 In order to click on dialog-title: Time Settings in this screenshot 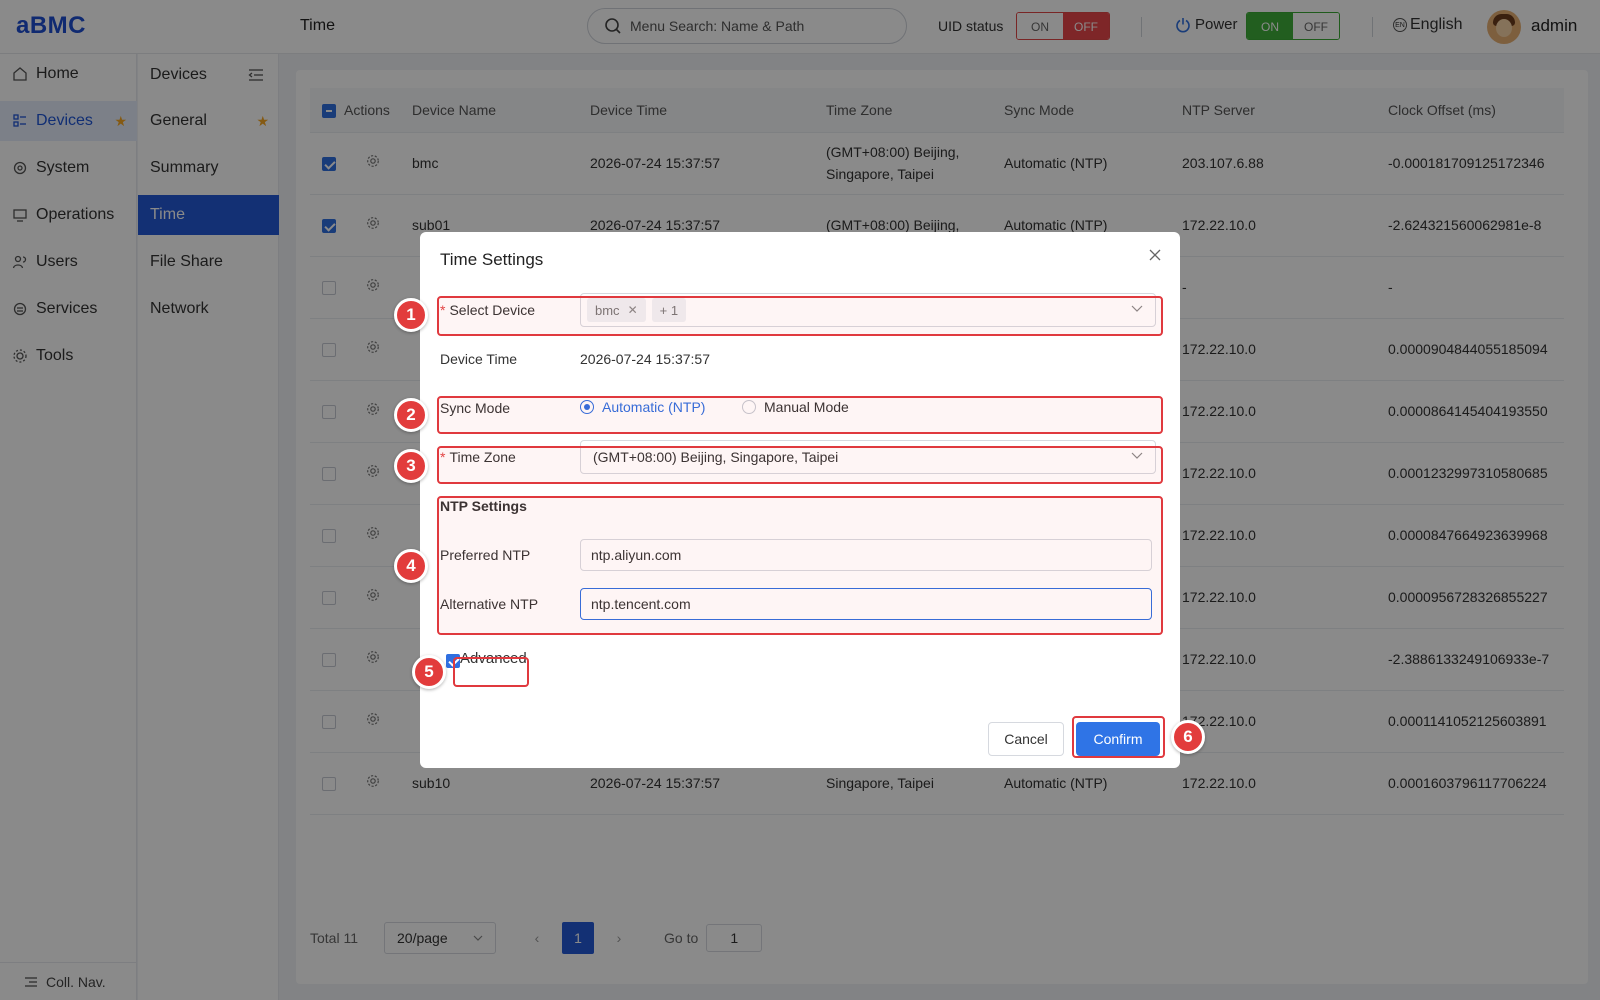, I will do `click(492, 259)`.